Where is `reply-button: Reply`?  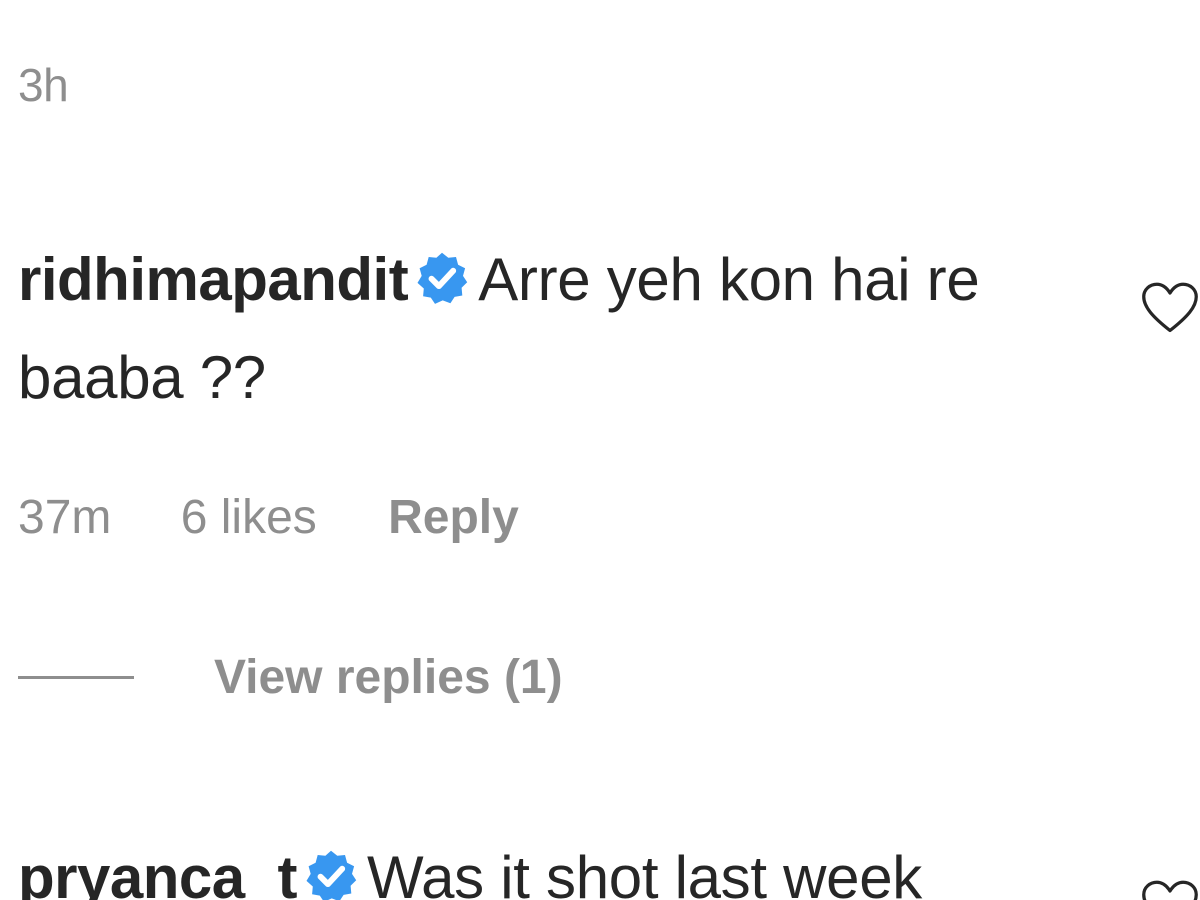
reply-button: Reply is located at coordinates (453, 517).